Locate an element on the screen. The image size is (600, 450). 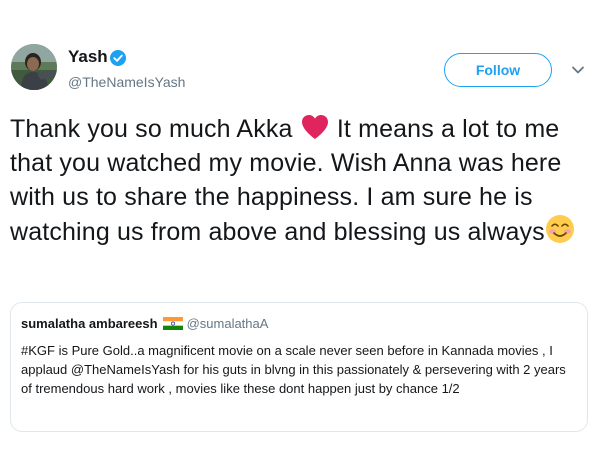
avatar is located at coordinates (34, 67).